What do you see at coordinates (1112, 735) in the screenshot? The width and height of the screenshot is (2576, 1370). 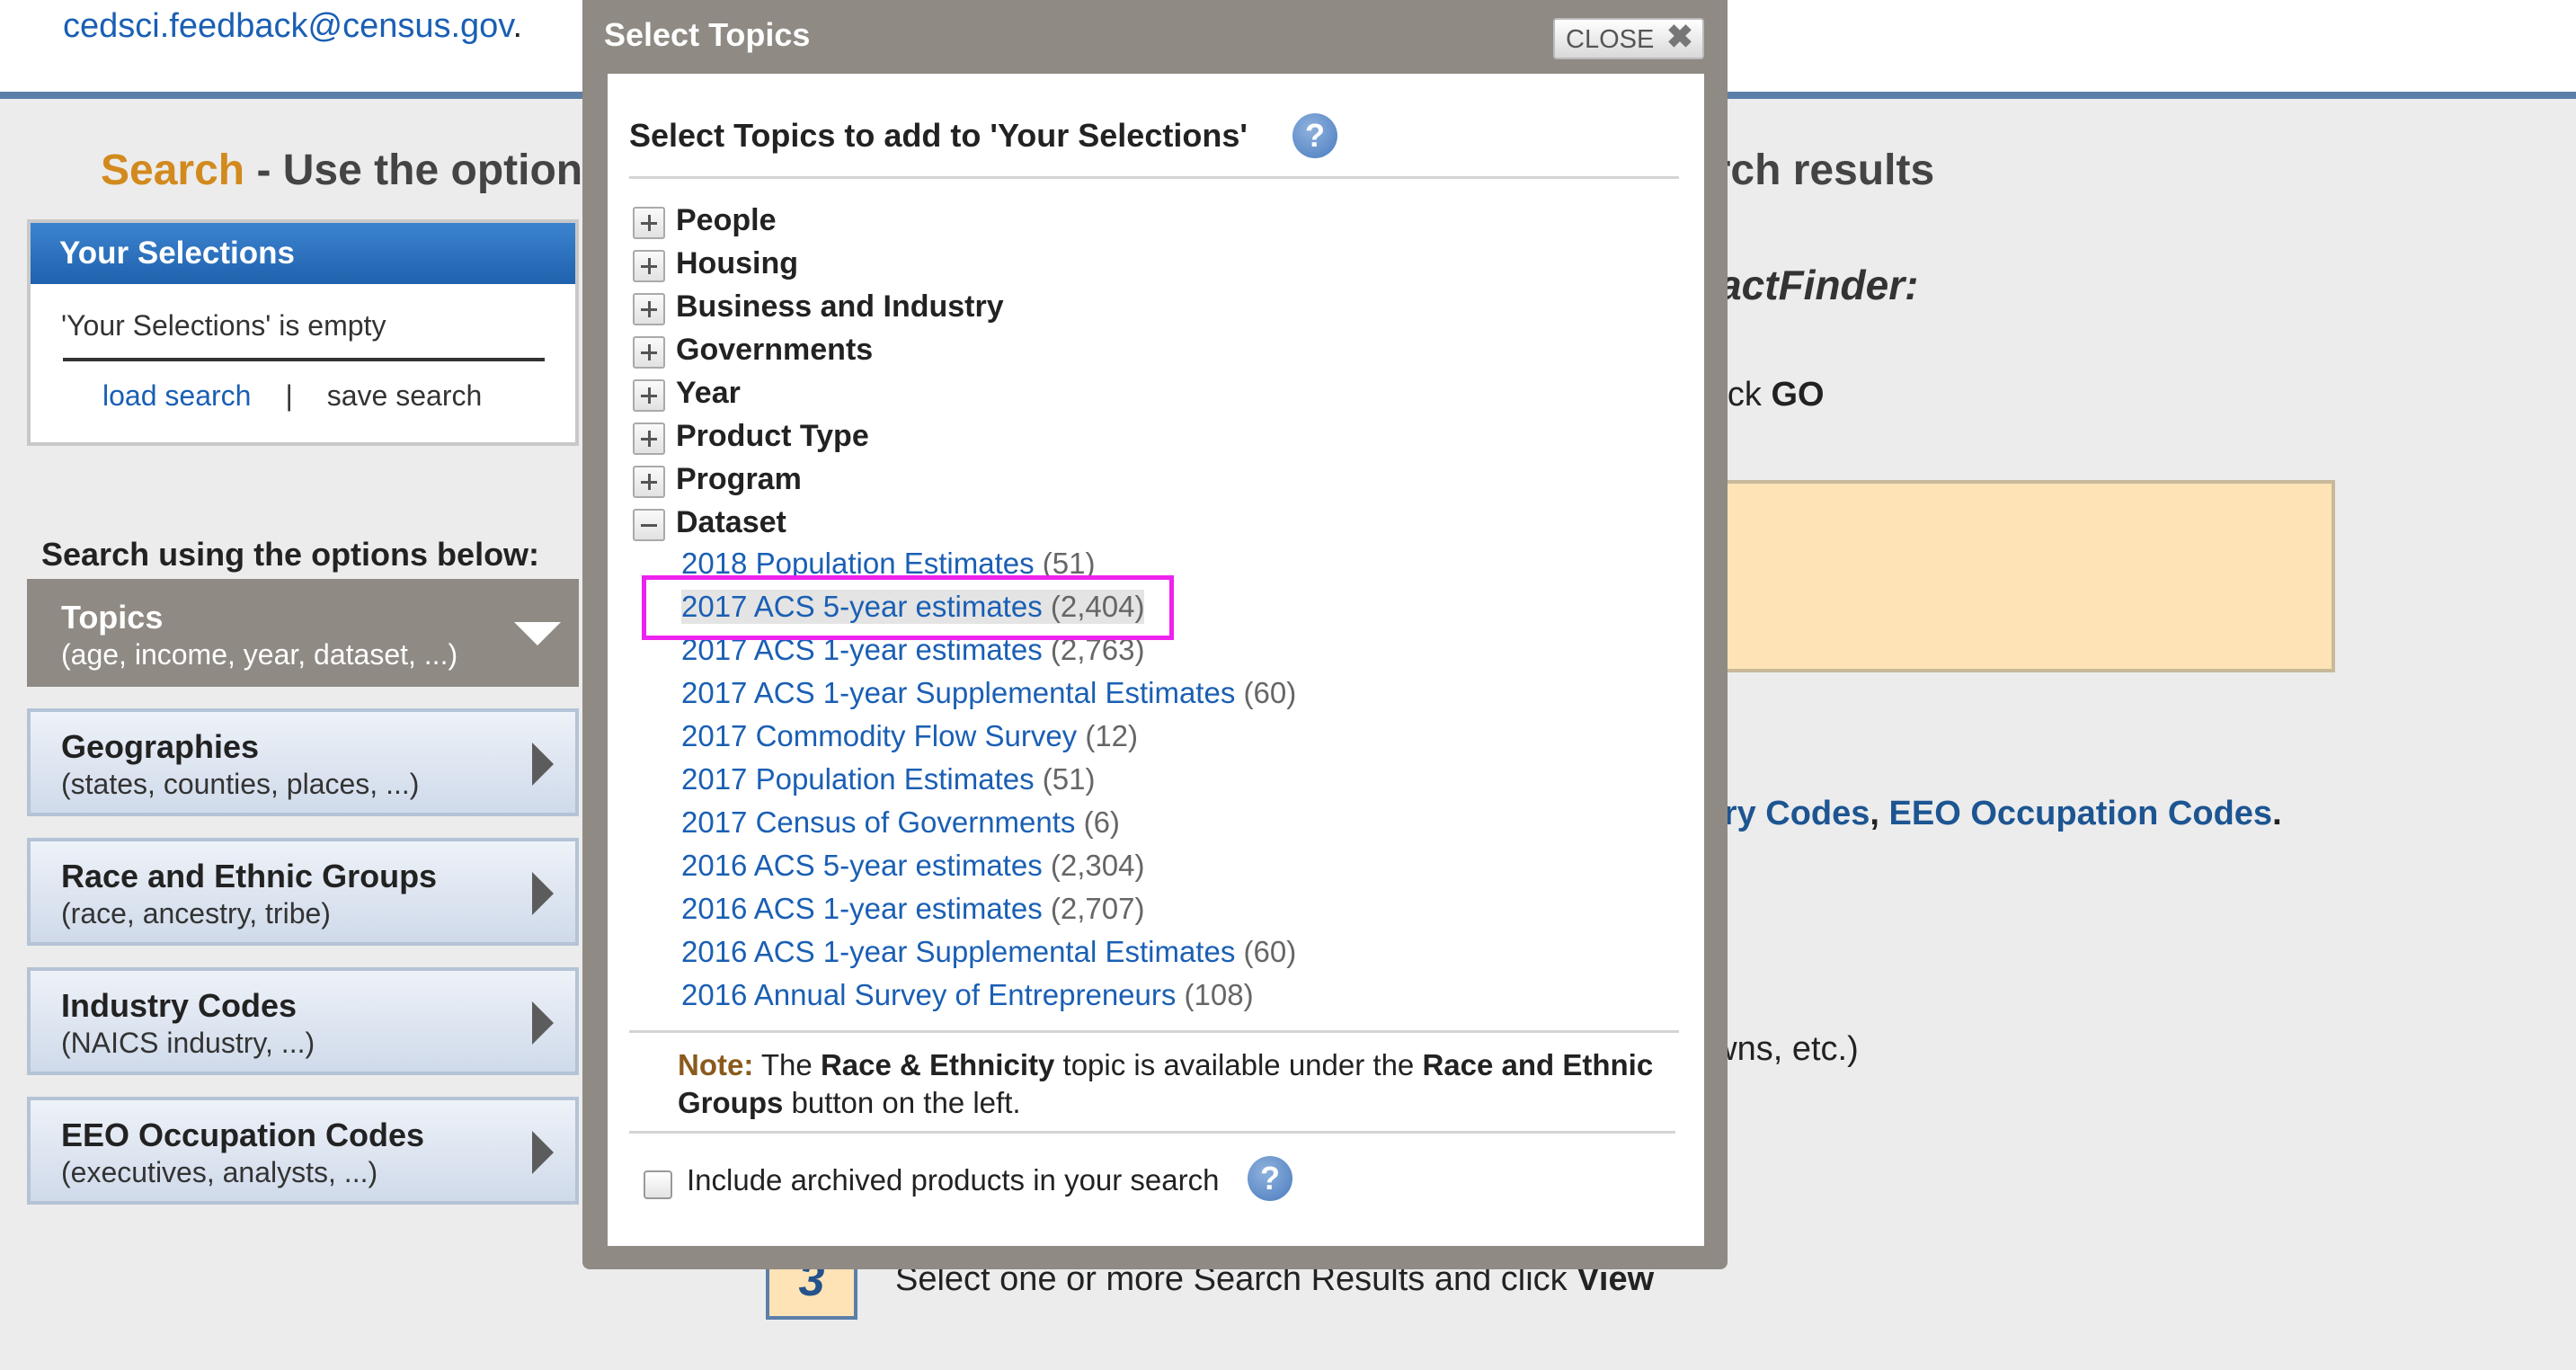 I see `dataset-count: (12)` at bounding box center [1112, 735].